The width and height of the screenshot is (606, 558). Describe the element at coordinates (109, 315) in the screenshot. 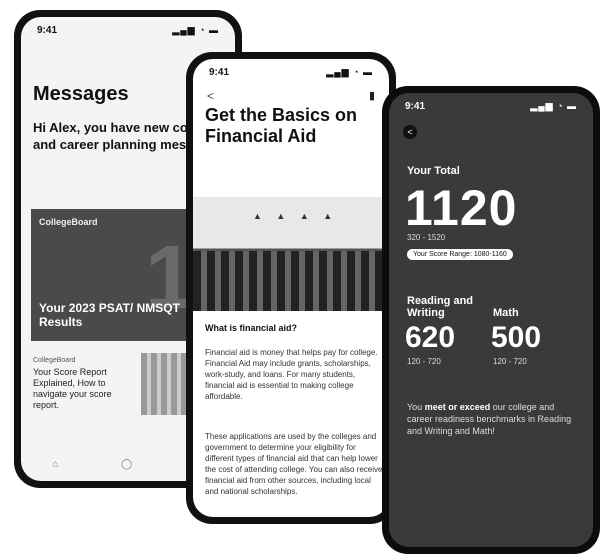

I see `card-title: Your 2023 PSAT/ NMSQT Results` at that location.